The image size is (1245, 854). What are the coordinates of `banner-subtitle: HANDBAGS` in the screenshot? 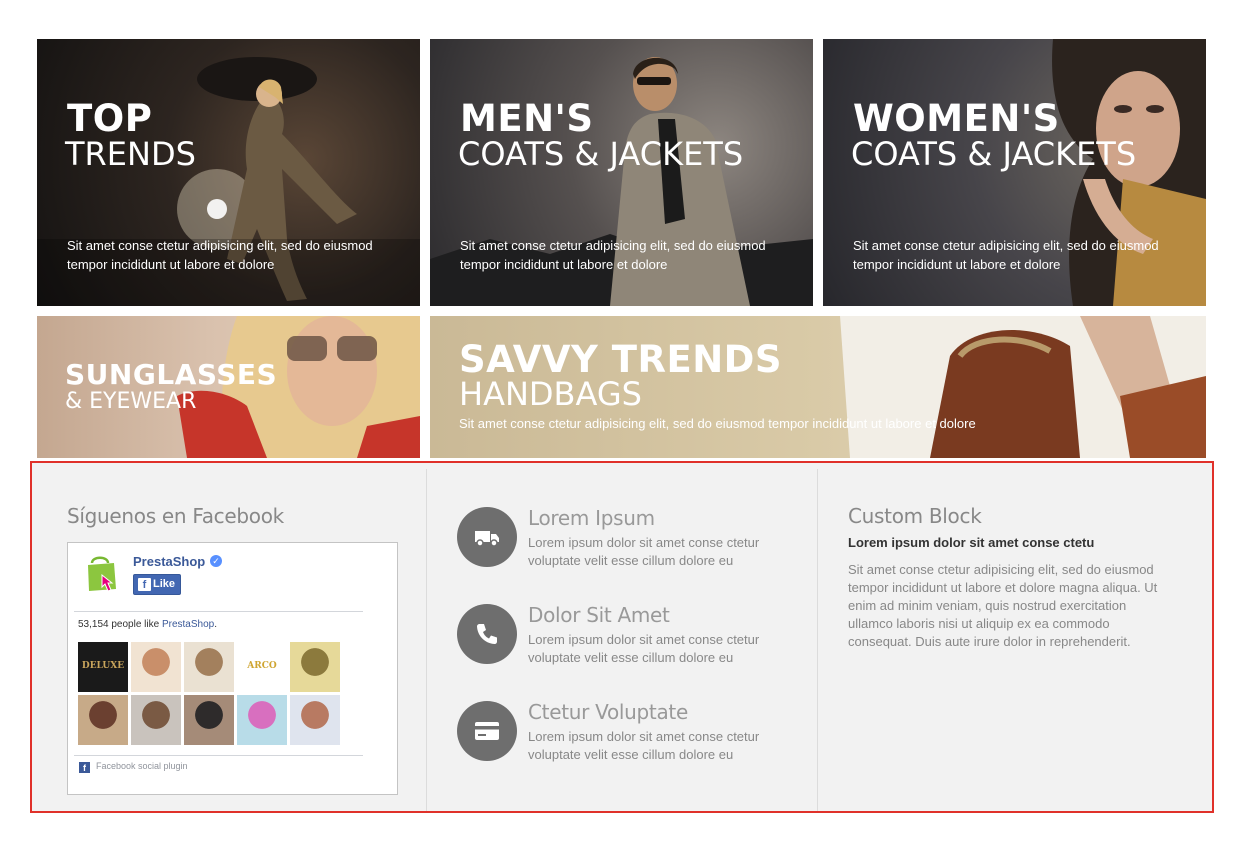 It's located at (550, 394).